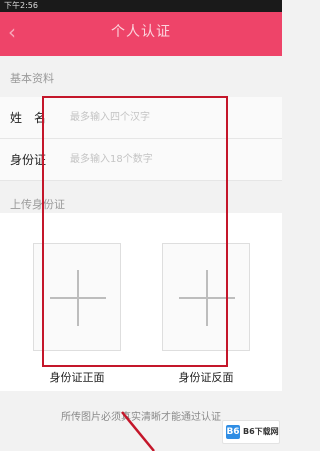  Describe the element at coordinates (37, 204) in the screenshot. I see `section-title-upload: 上传身份证` at that location.